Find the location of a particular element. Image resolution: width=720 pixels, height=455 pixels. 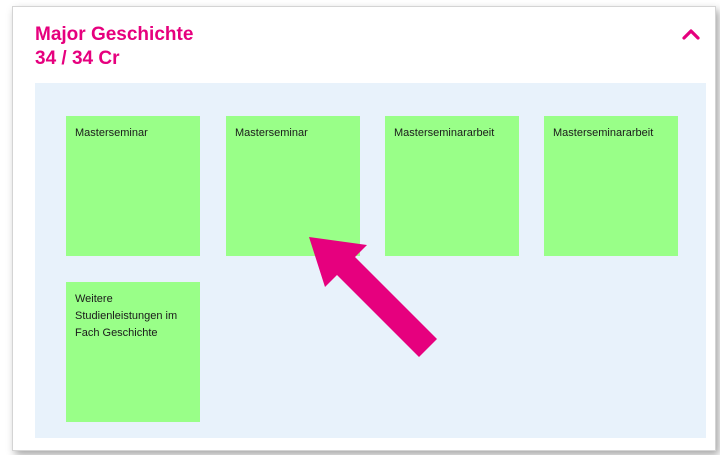

chevron-up-icon is located at coordinates (691, 34).